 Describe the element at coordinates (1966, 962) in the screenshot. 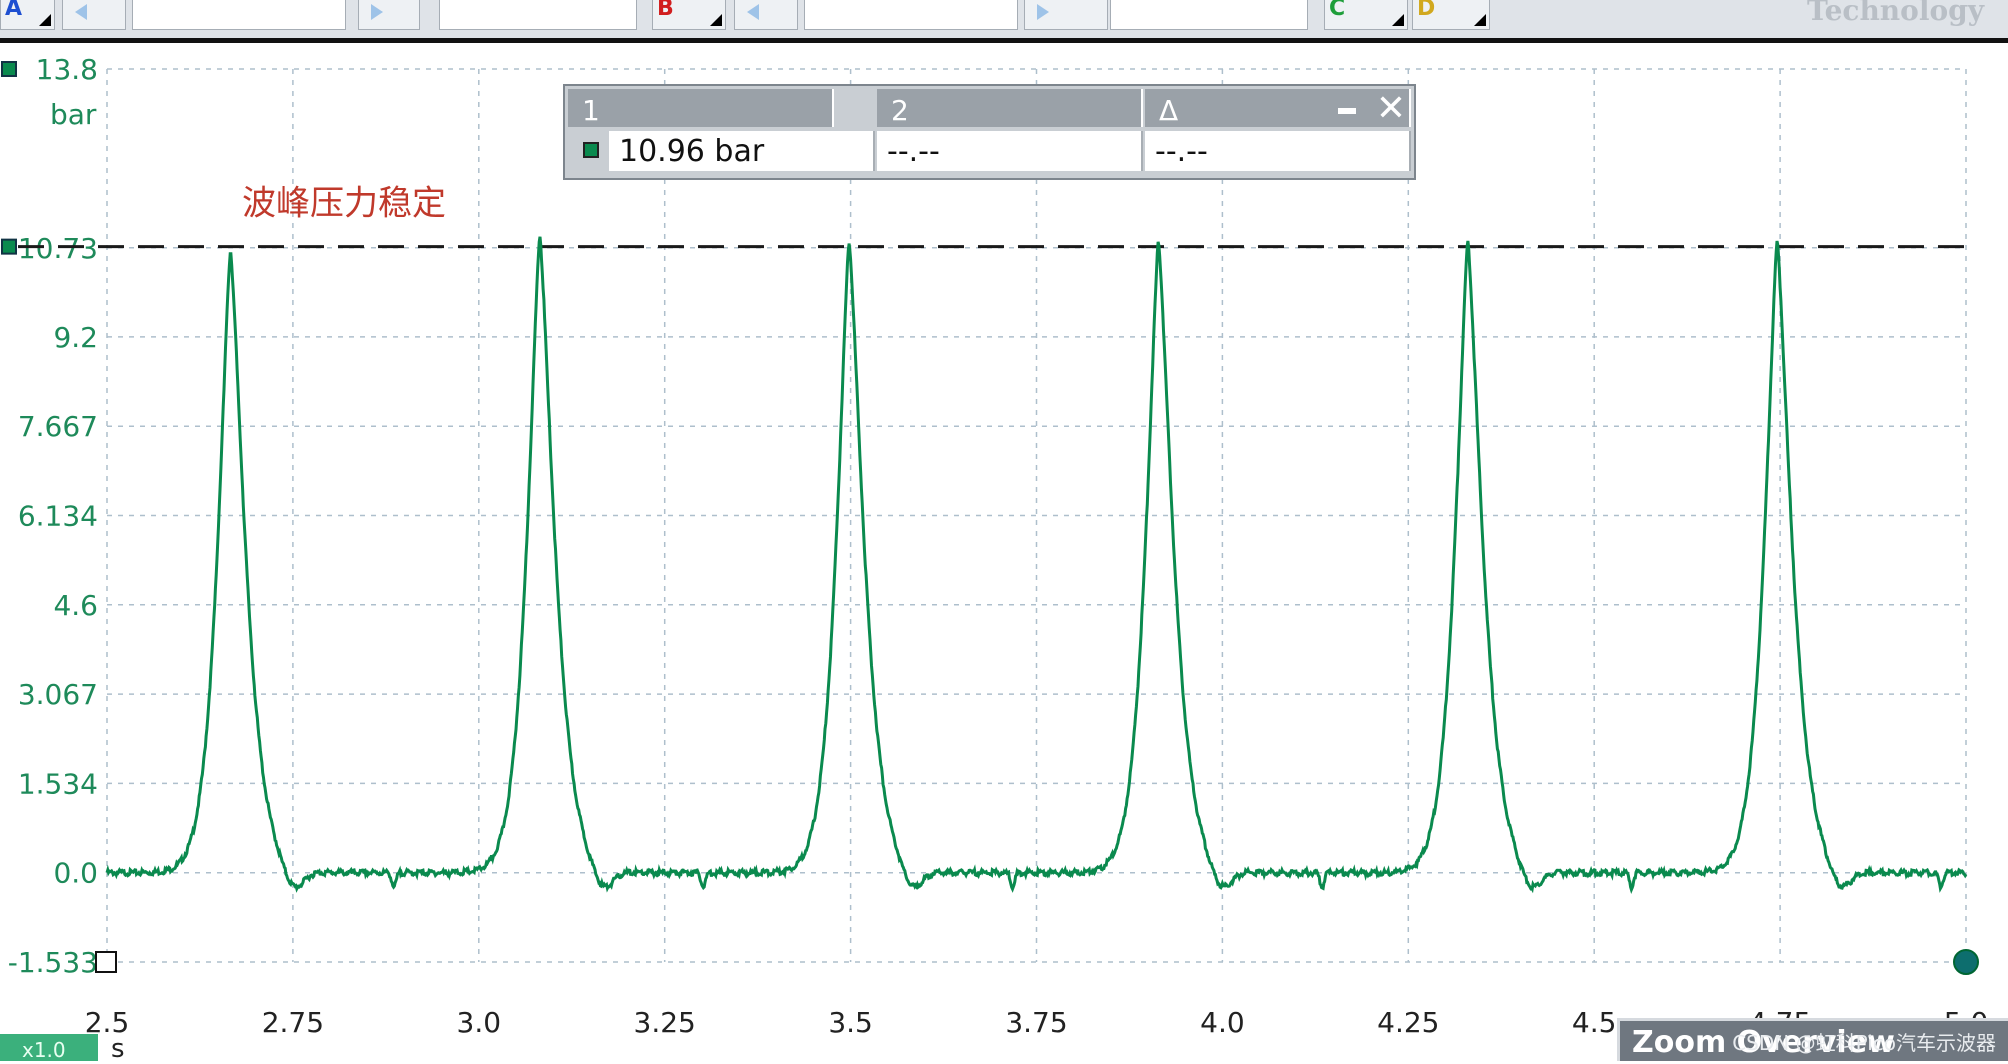

I see `time-ruler-handle` at that location.